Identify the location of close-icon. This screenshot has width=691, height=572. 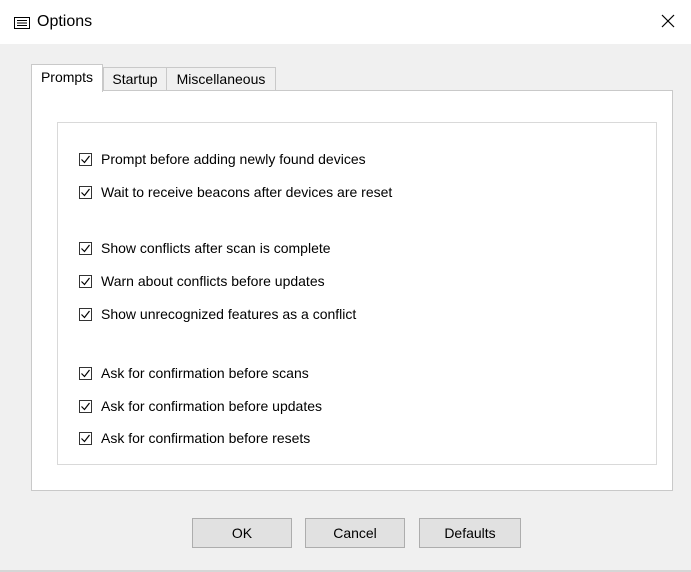
(668, 22).